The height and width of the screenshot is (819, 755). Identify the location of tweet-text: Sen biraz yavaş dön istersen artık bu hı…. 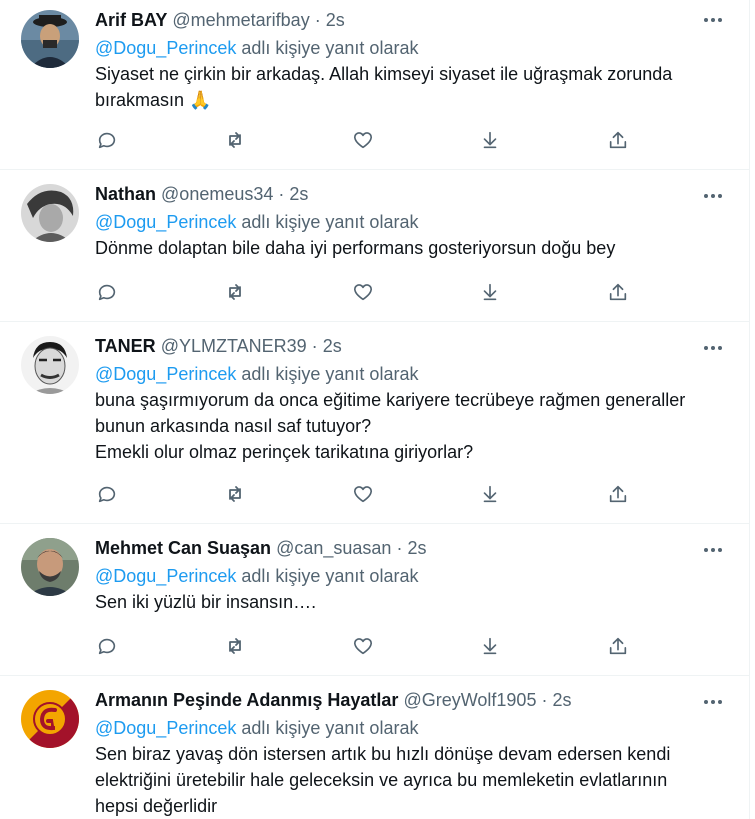
(410, 780).